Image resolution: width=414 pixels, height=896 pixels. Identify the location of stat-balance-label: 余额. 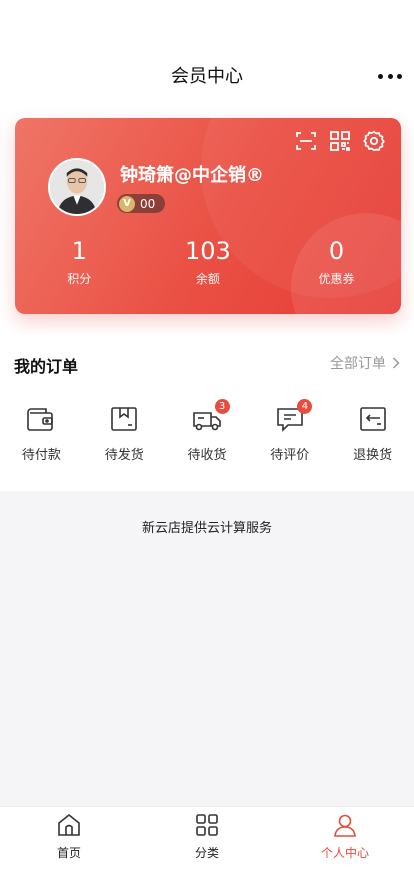
(207, 279).